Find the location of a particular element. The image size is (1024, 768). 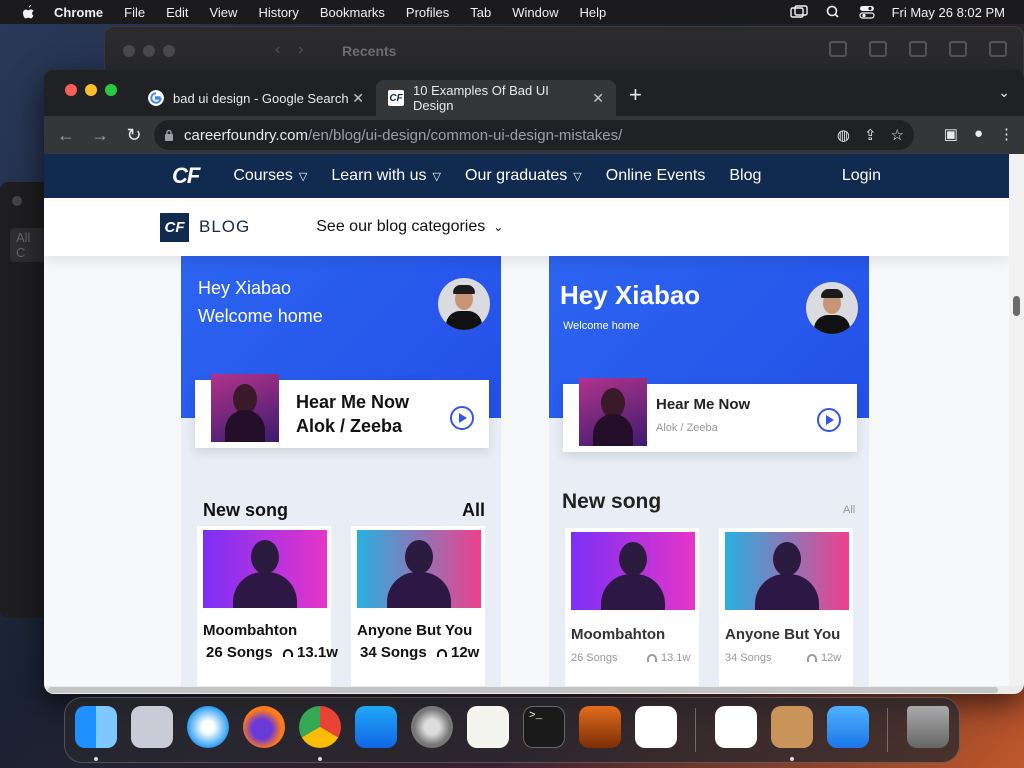

close-window-button is located at coordinates (71, 90).